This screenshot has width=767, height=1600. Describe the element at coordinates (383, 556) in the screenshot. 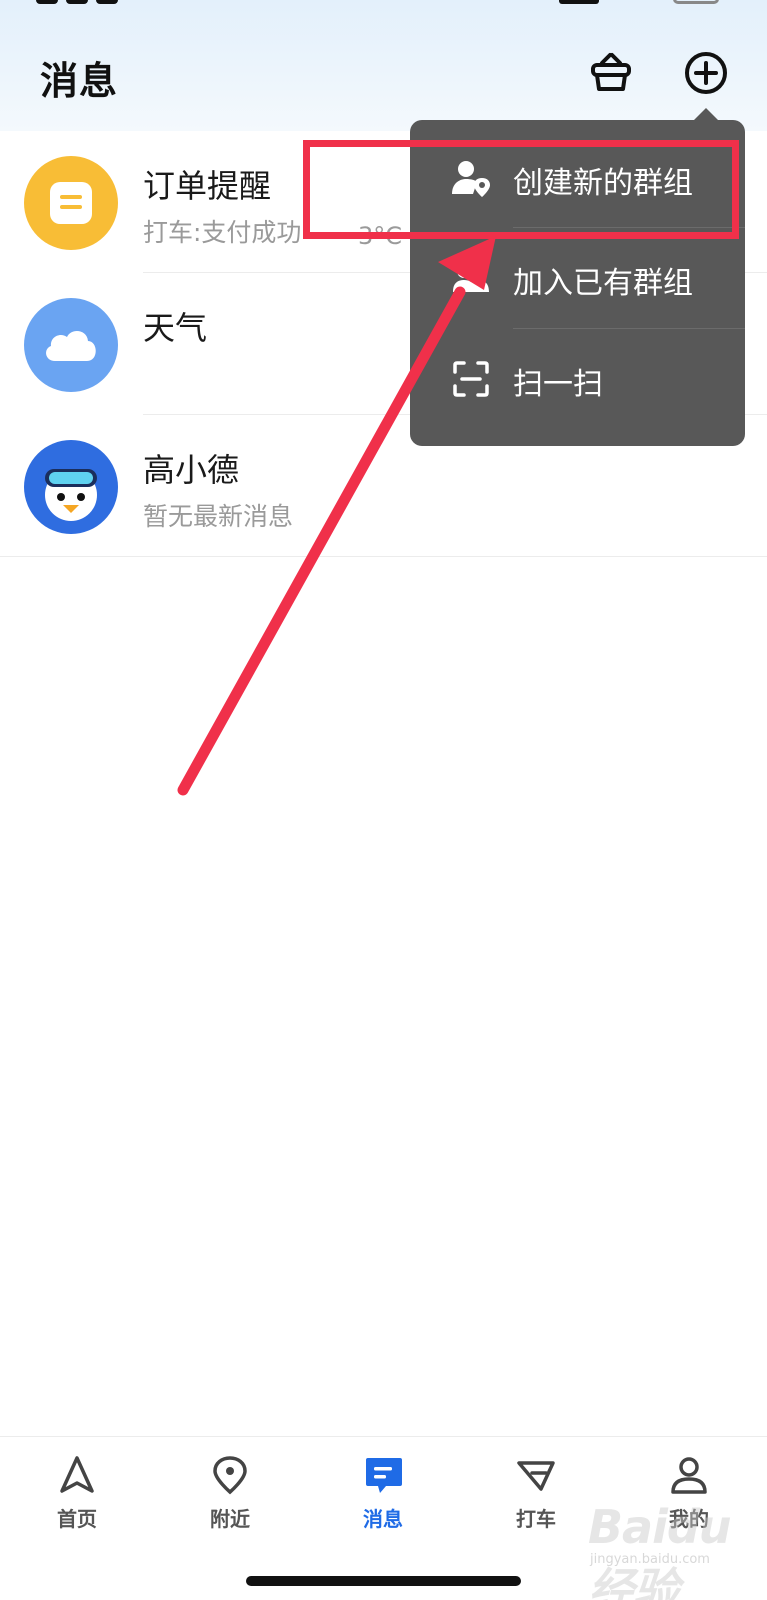

I see `divider` at that location.